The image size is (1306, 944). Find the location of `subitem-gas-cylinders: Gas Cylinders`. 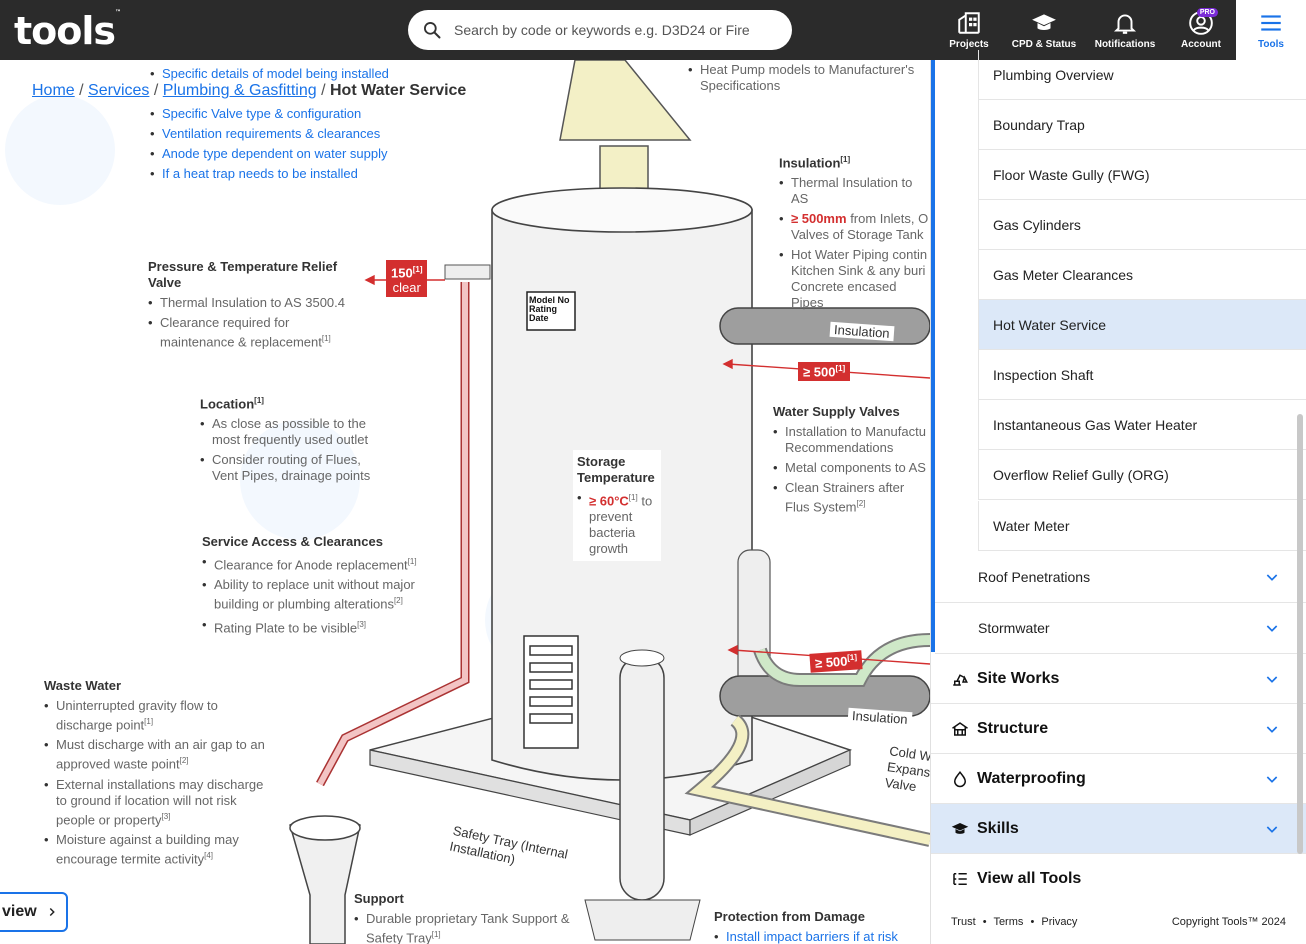

subitem-gas-cylinders: Gas Cylinders is located at coordinates (1142, 225).